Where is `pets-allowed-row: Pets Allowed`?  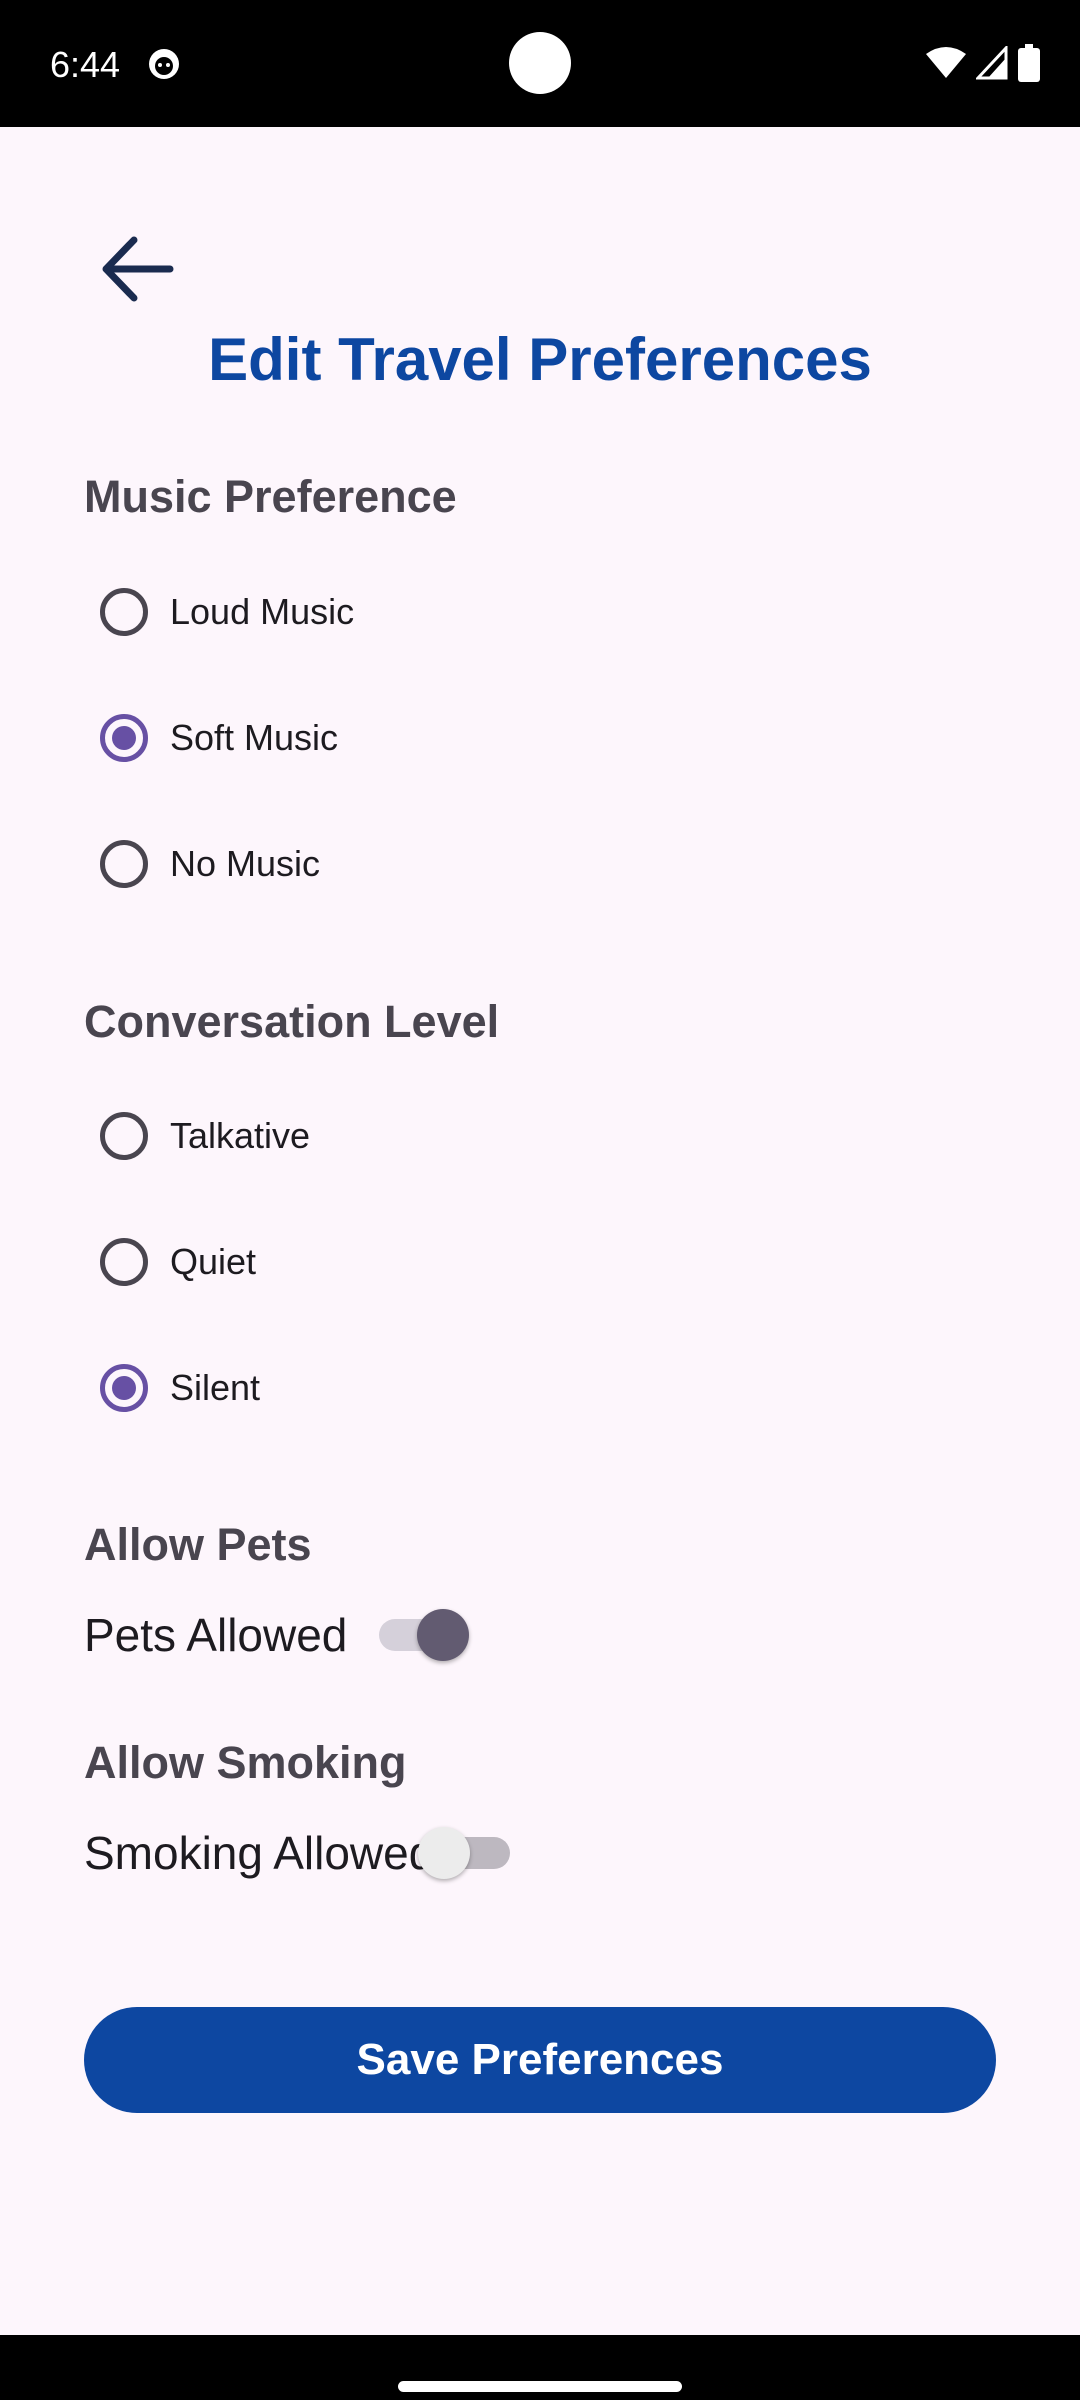
pets-allowed-row: Pets Allowed is located at coordinates (277, 1635).